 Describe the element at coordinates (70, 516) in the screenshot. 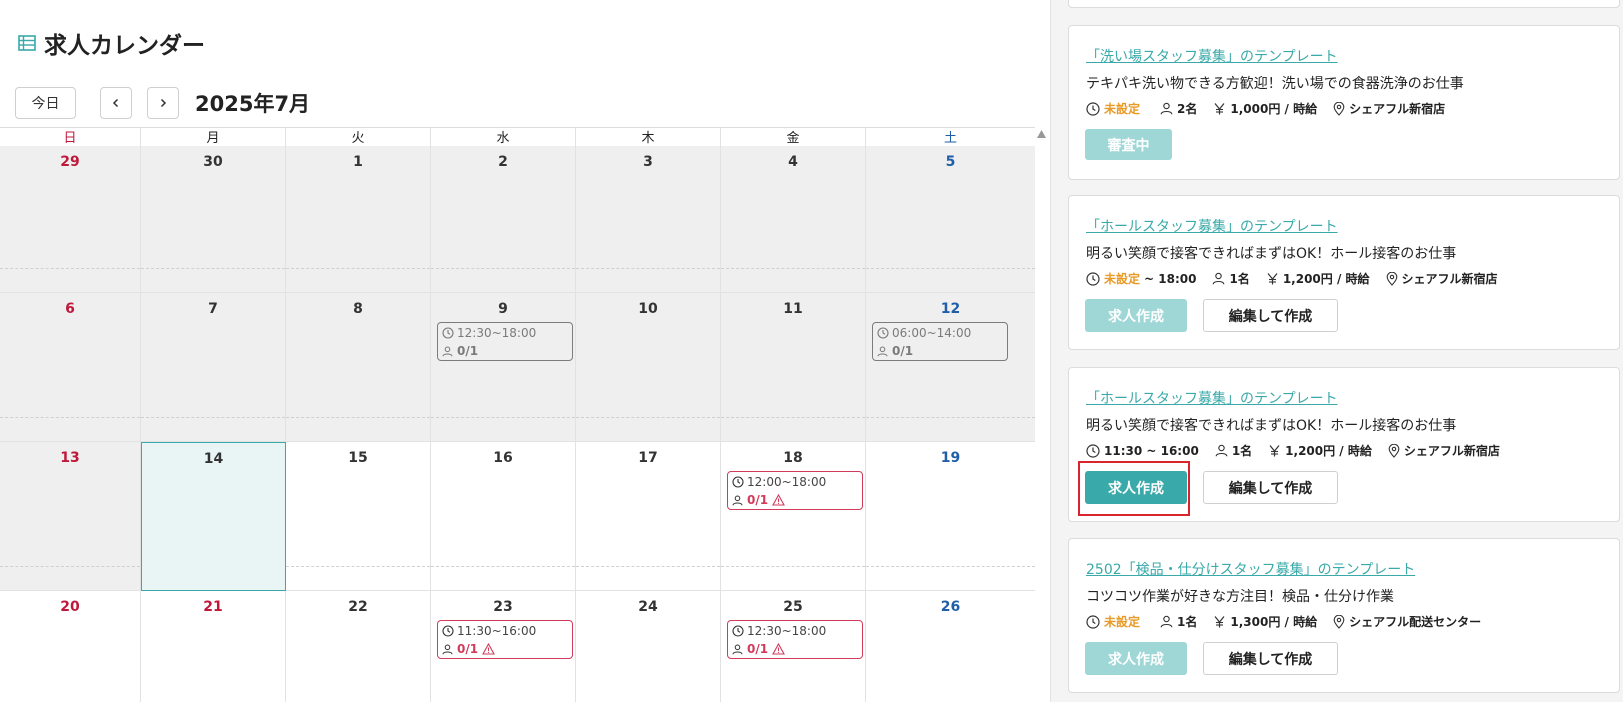

I see `day-cell: 13` at that location.